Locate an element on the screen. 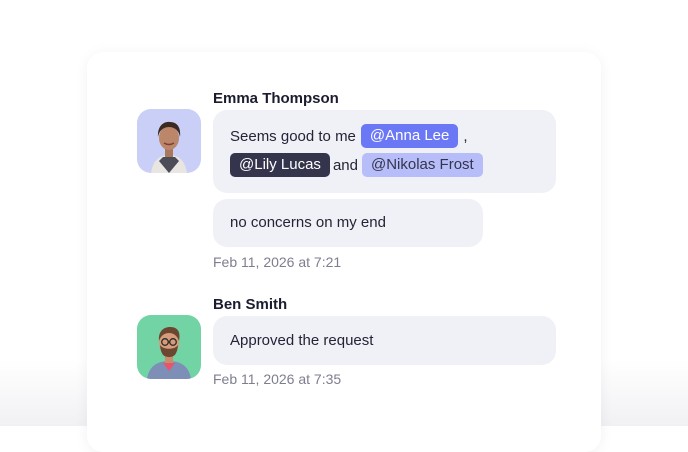  comment-line-2: @Lily Lucas and @Nikolas Frost is located at coordinates (356, 165).